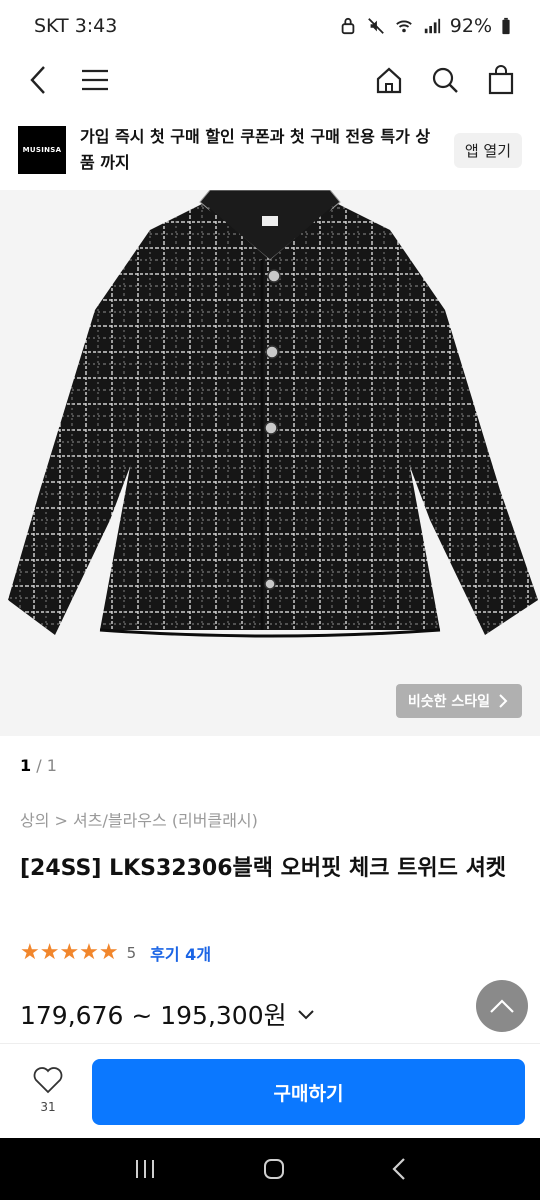  I want to click on recent-apps-icon, so click(145, 1169).